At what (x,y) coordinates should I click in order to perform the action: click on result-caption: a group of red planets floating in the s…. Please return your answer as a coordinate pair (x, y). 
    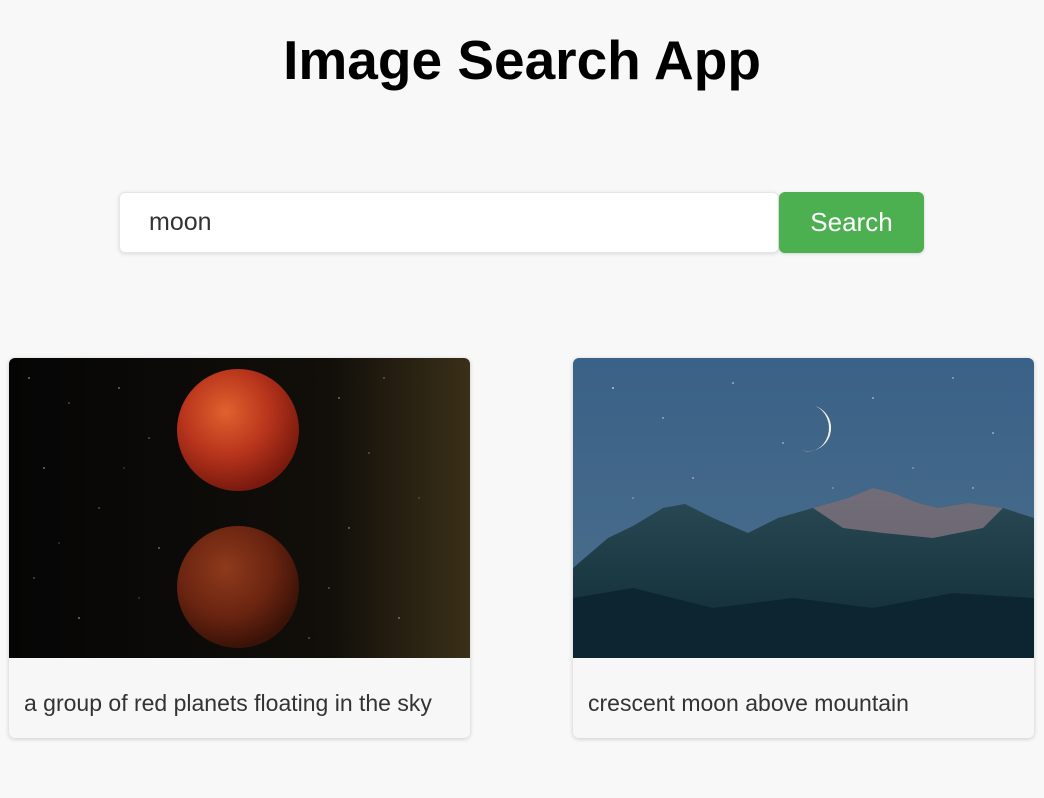
    Looking at the image, I should click on (228, 703).